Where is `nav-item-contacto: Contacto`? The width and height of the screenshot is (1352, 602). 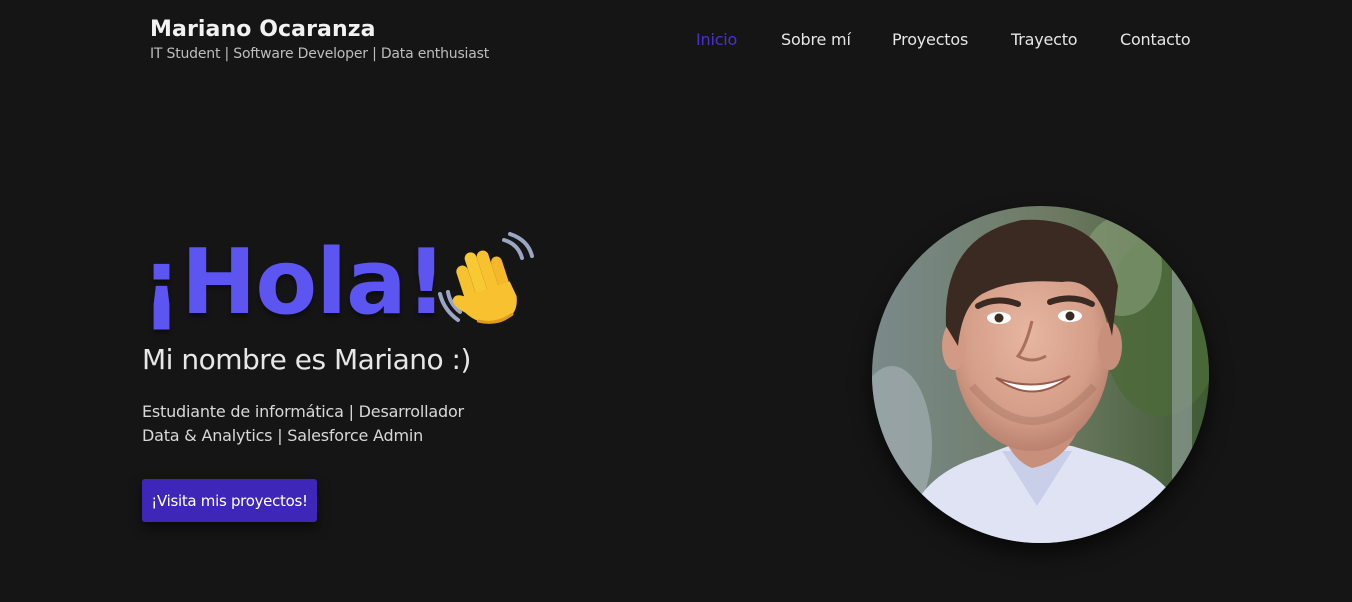
nav-item-contacto: Contacto is located at coordinates (1155, 39).